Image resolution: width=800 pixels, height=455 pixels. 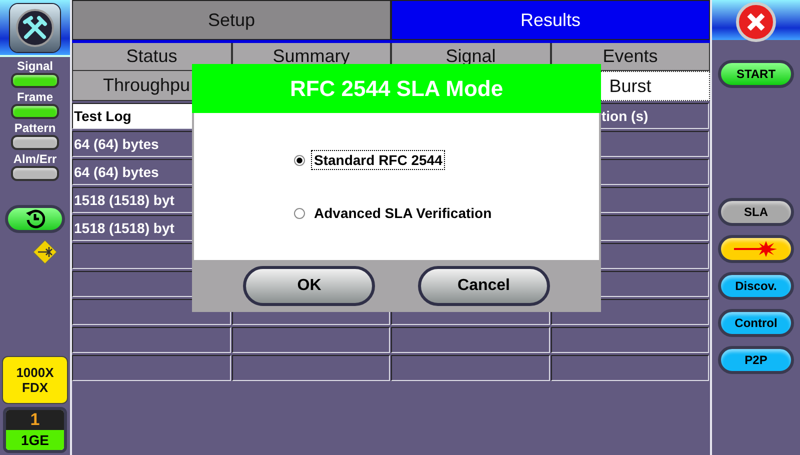 What do you see at coordinates (35, 420) in the screenshot?
I see `port-number: 1` at bounding box center [35, 420].